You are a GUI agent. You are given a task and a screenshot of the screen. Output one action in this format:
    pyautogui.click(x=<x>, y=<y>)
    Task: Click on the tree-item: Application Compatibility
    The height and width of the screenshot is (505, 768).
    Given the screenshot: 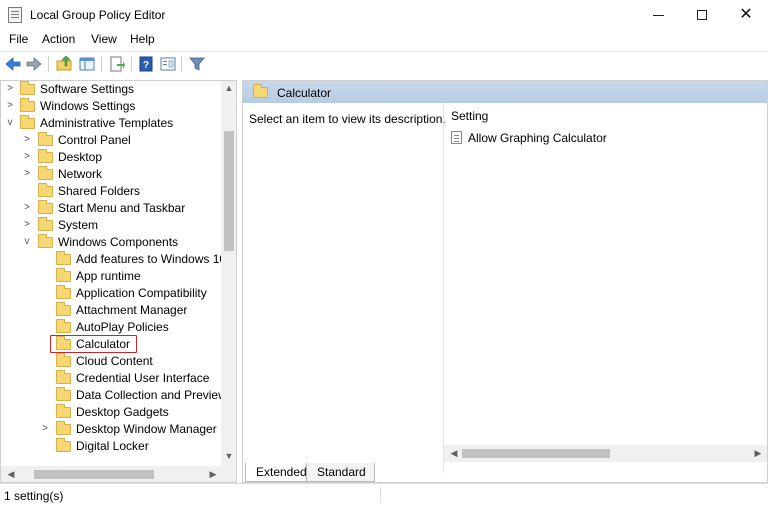 What is the action you would take?
    pyautogui.click(x=111, y=293)
    